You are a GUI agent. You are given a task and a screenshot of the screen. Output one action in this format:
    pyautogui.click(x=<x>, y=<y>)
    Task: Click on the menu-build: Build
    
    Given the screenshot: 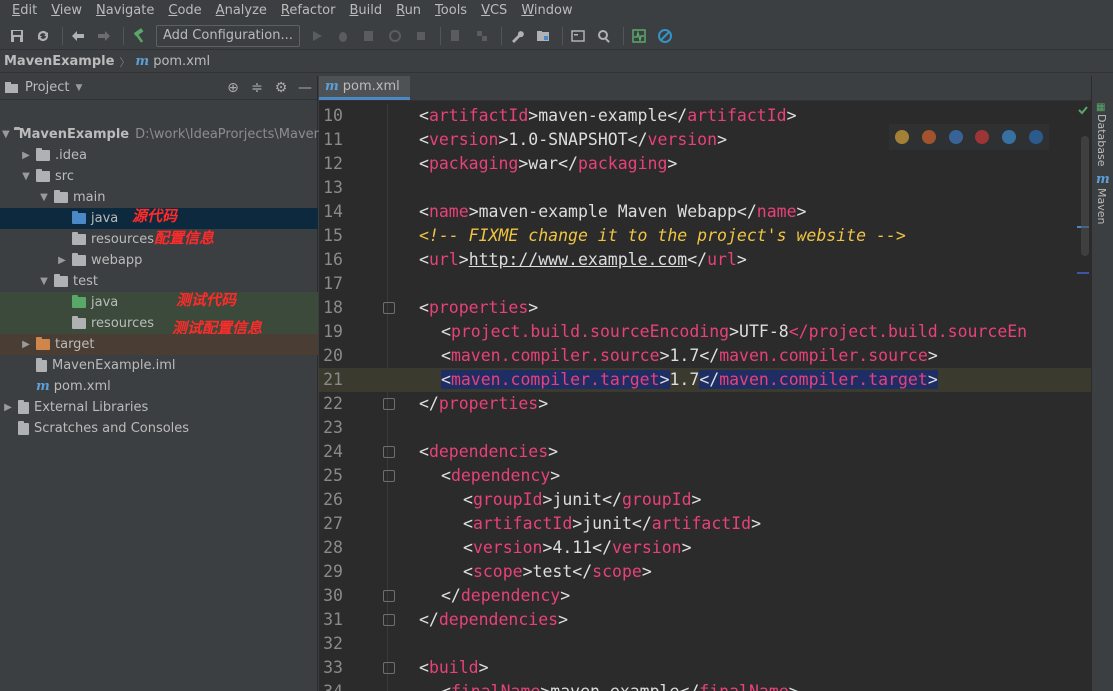 What is the action you would take?
    pyautogui.click(x=365, y=11)
    